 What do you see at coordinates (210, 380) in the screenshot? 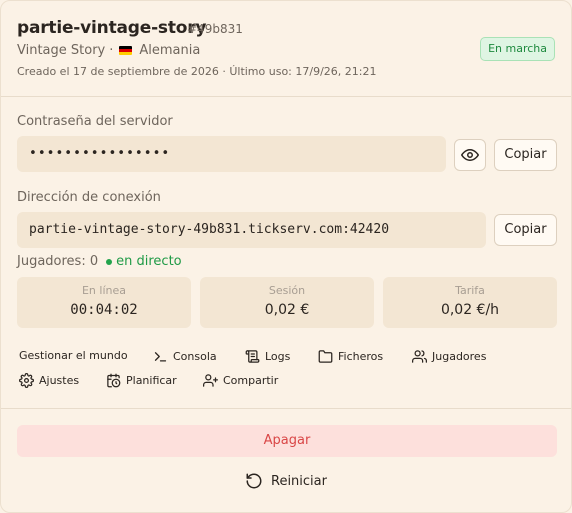
I see `user-plus-icon` at bounding box center [210, 380].